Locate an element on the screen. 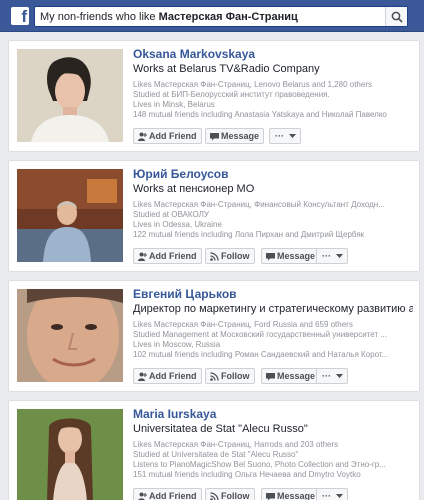 The height and width of the screenshot is (500, 424). person-name: Евгений Царьков is located at coordinates (273, 294).